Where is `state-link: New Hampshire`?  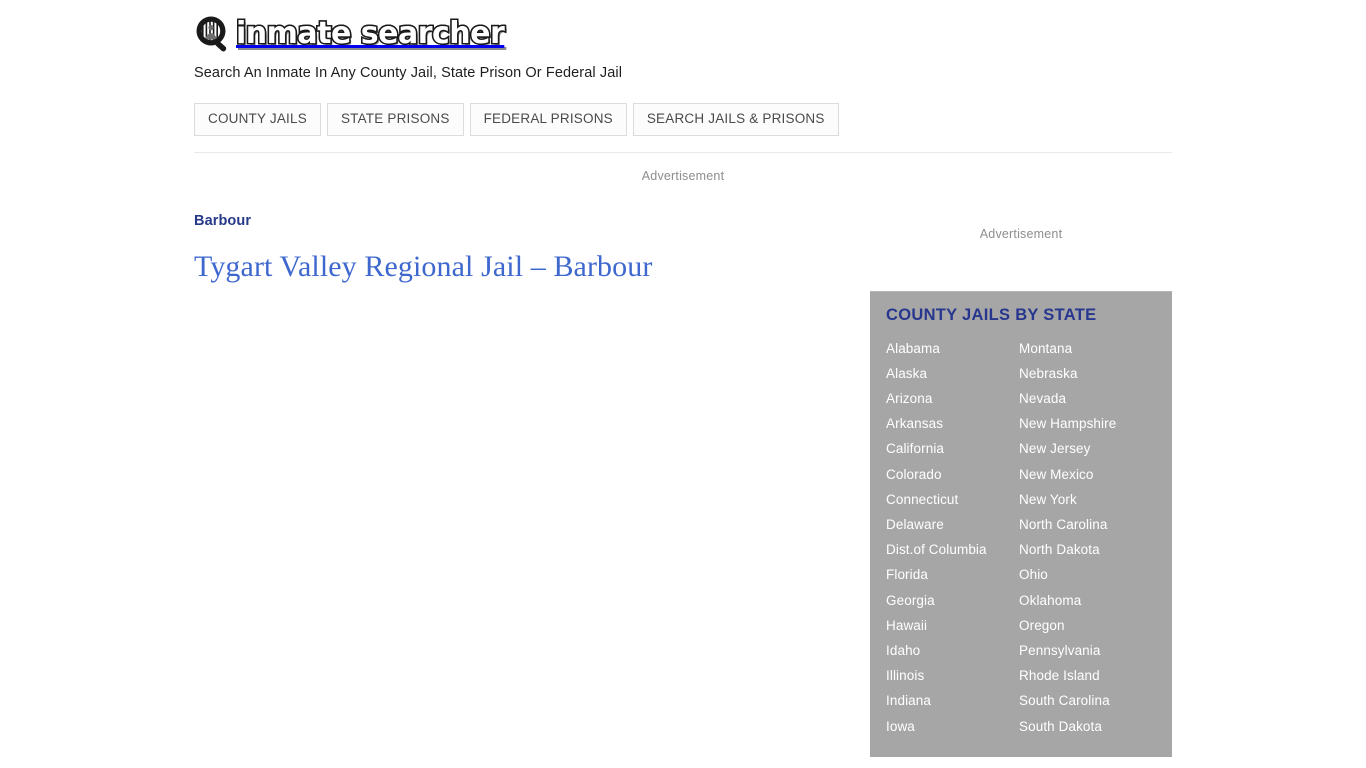 state-link: New Hampshire is located at coordinates (1085, 423).